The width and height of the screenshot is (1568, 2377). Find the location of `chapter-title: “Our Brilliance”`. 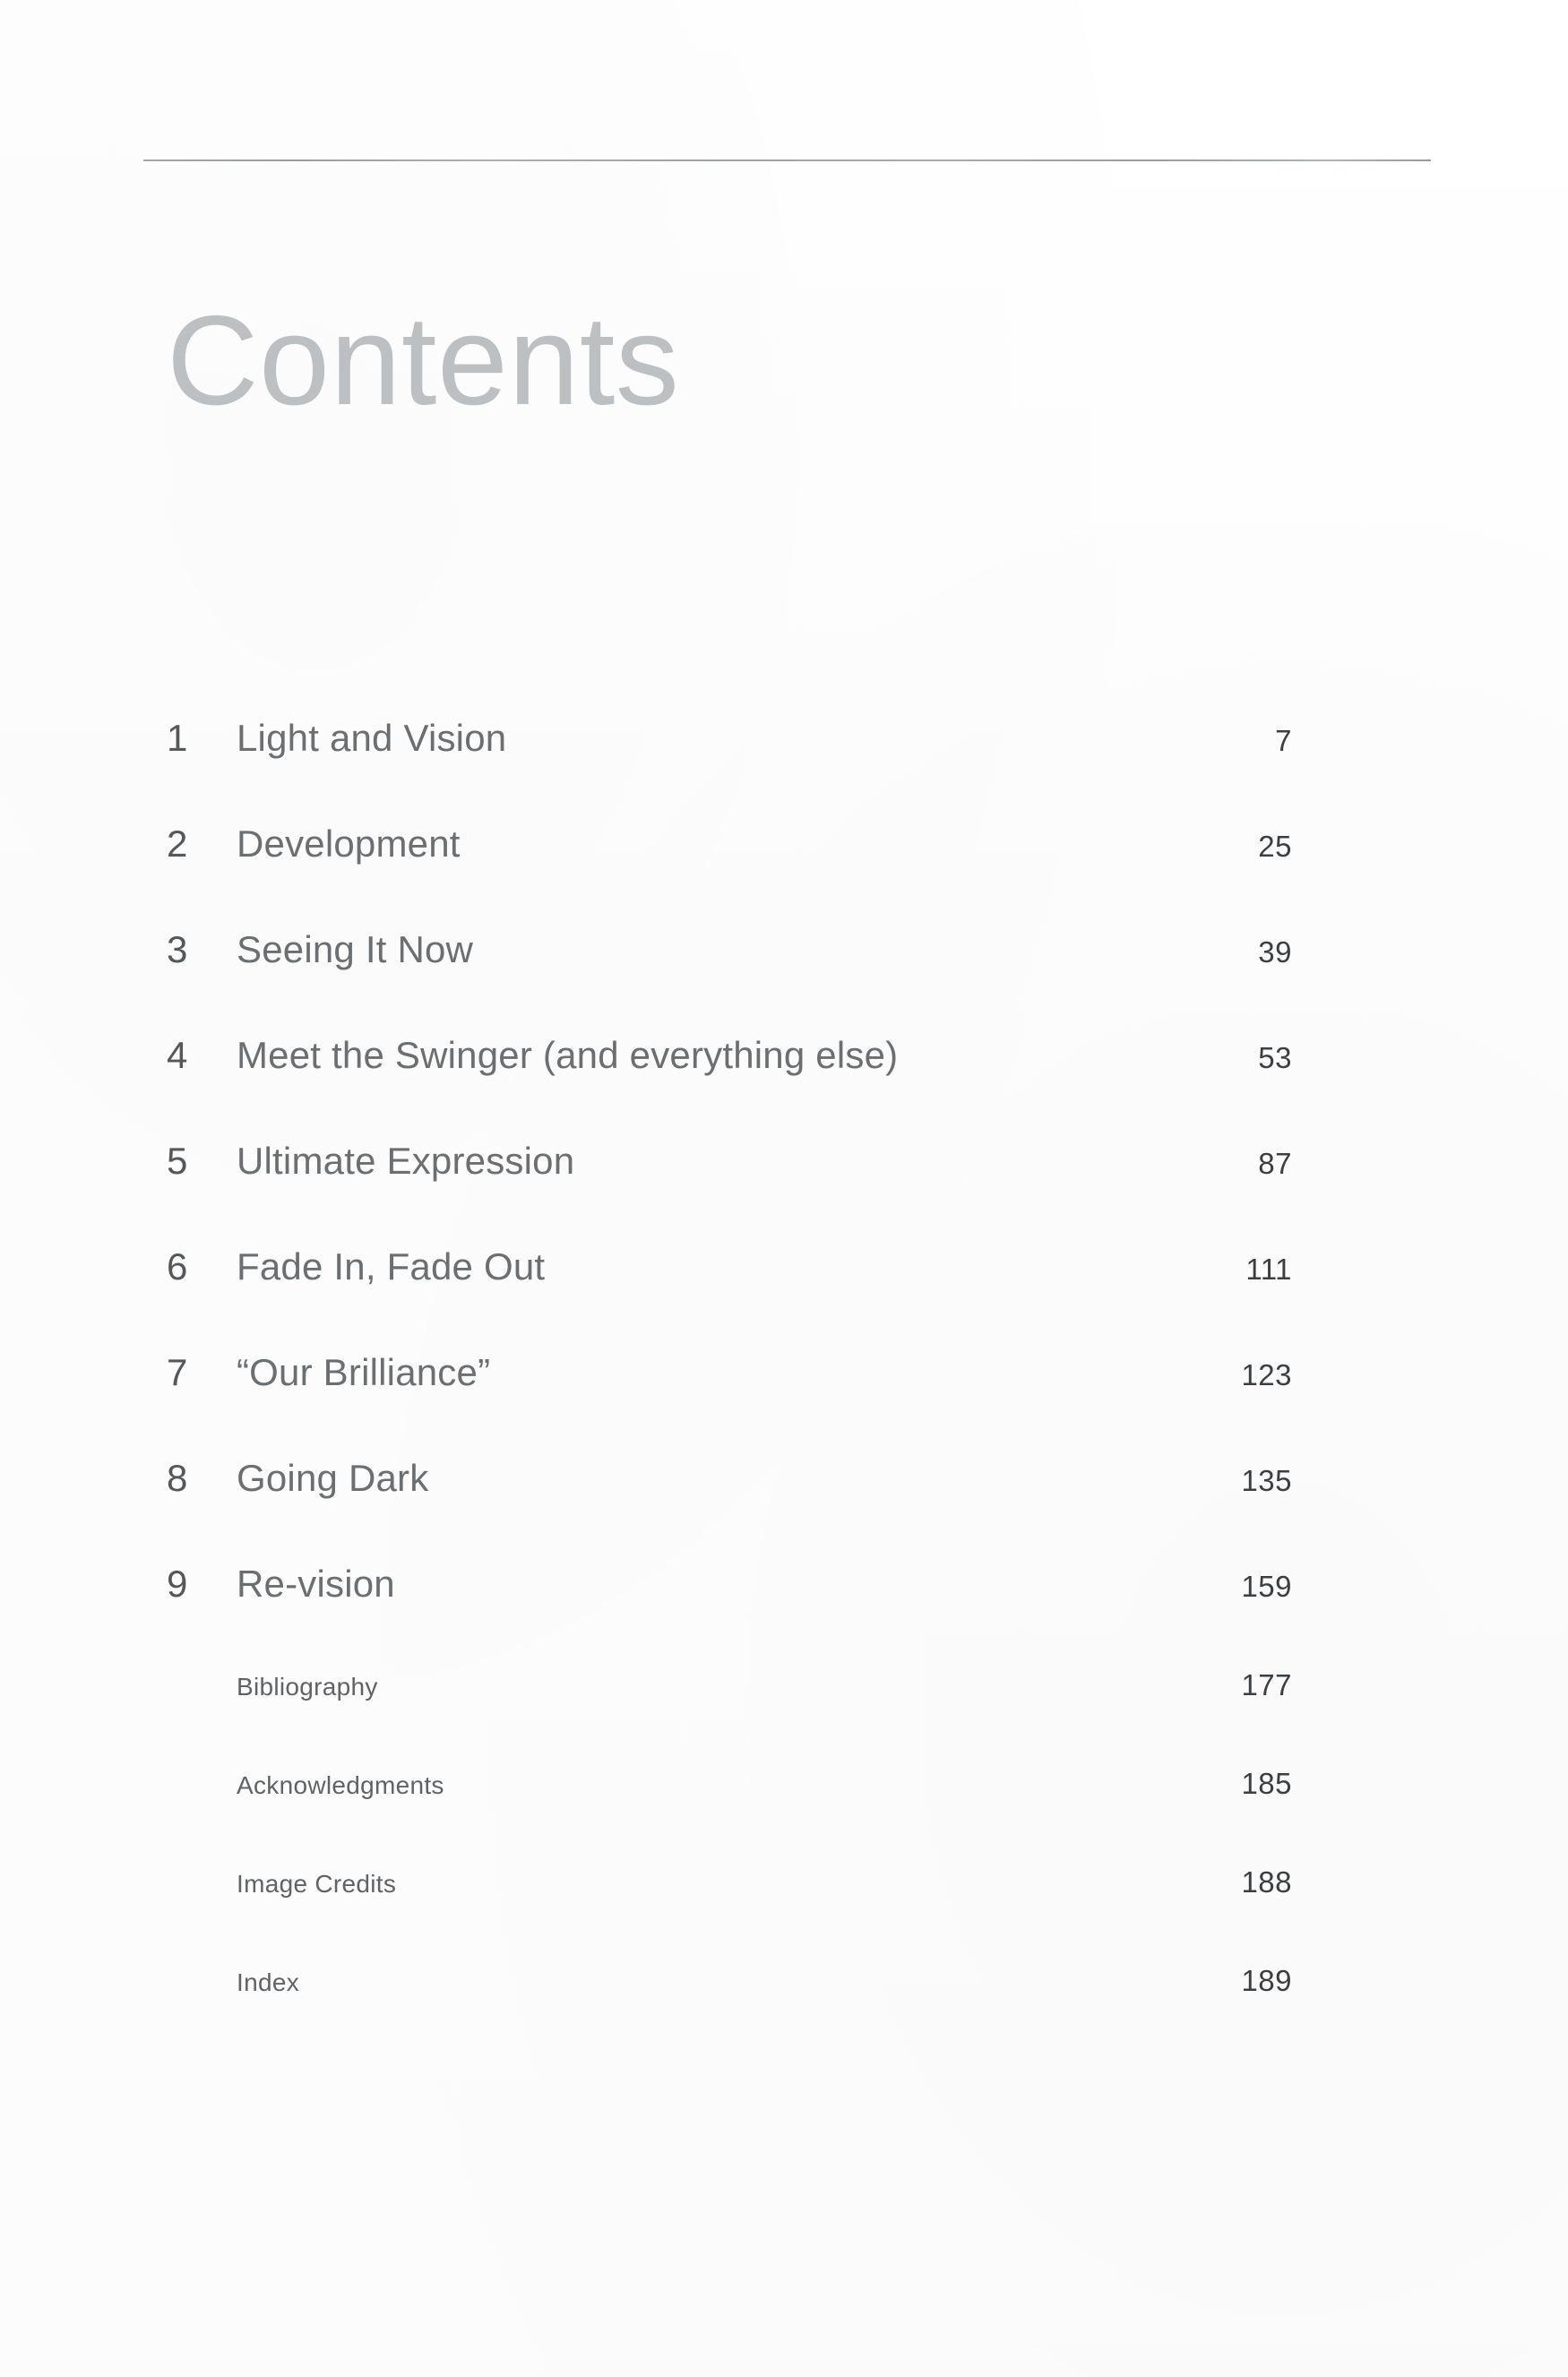

chapter-title: “Our Brilliance” is located at coordinates (364, 1372).